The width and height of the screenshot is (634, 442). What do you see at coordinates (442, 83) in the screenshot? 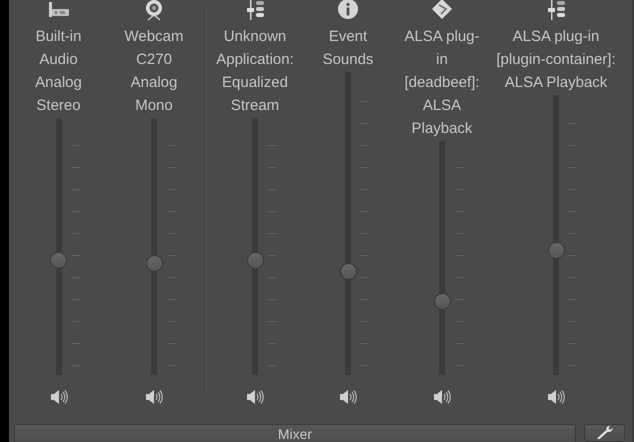
I see `stream-label: ALSA plug- in [deadbeef]: ALSA Playback` at bounding box center [442, 83].